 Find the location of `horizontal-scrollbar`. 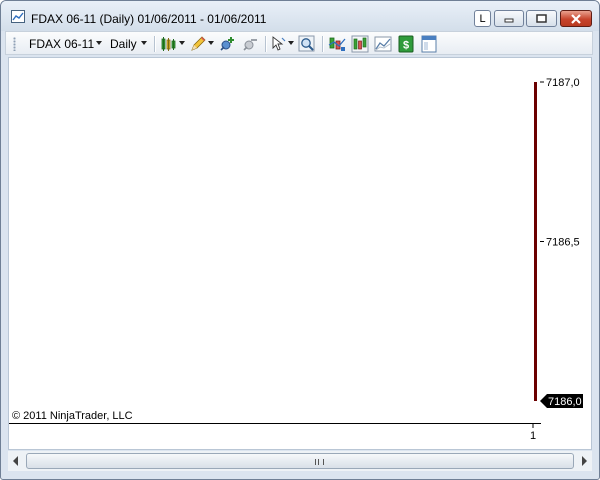

horizontal-scrollbar is located at coordinates (300, 461).